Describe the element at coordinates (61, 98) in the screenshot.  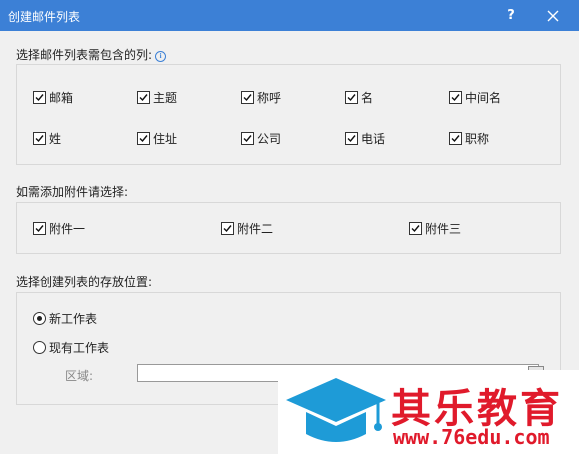
I see `checkbox-label: 邮箱` at that location.